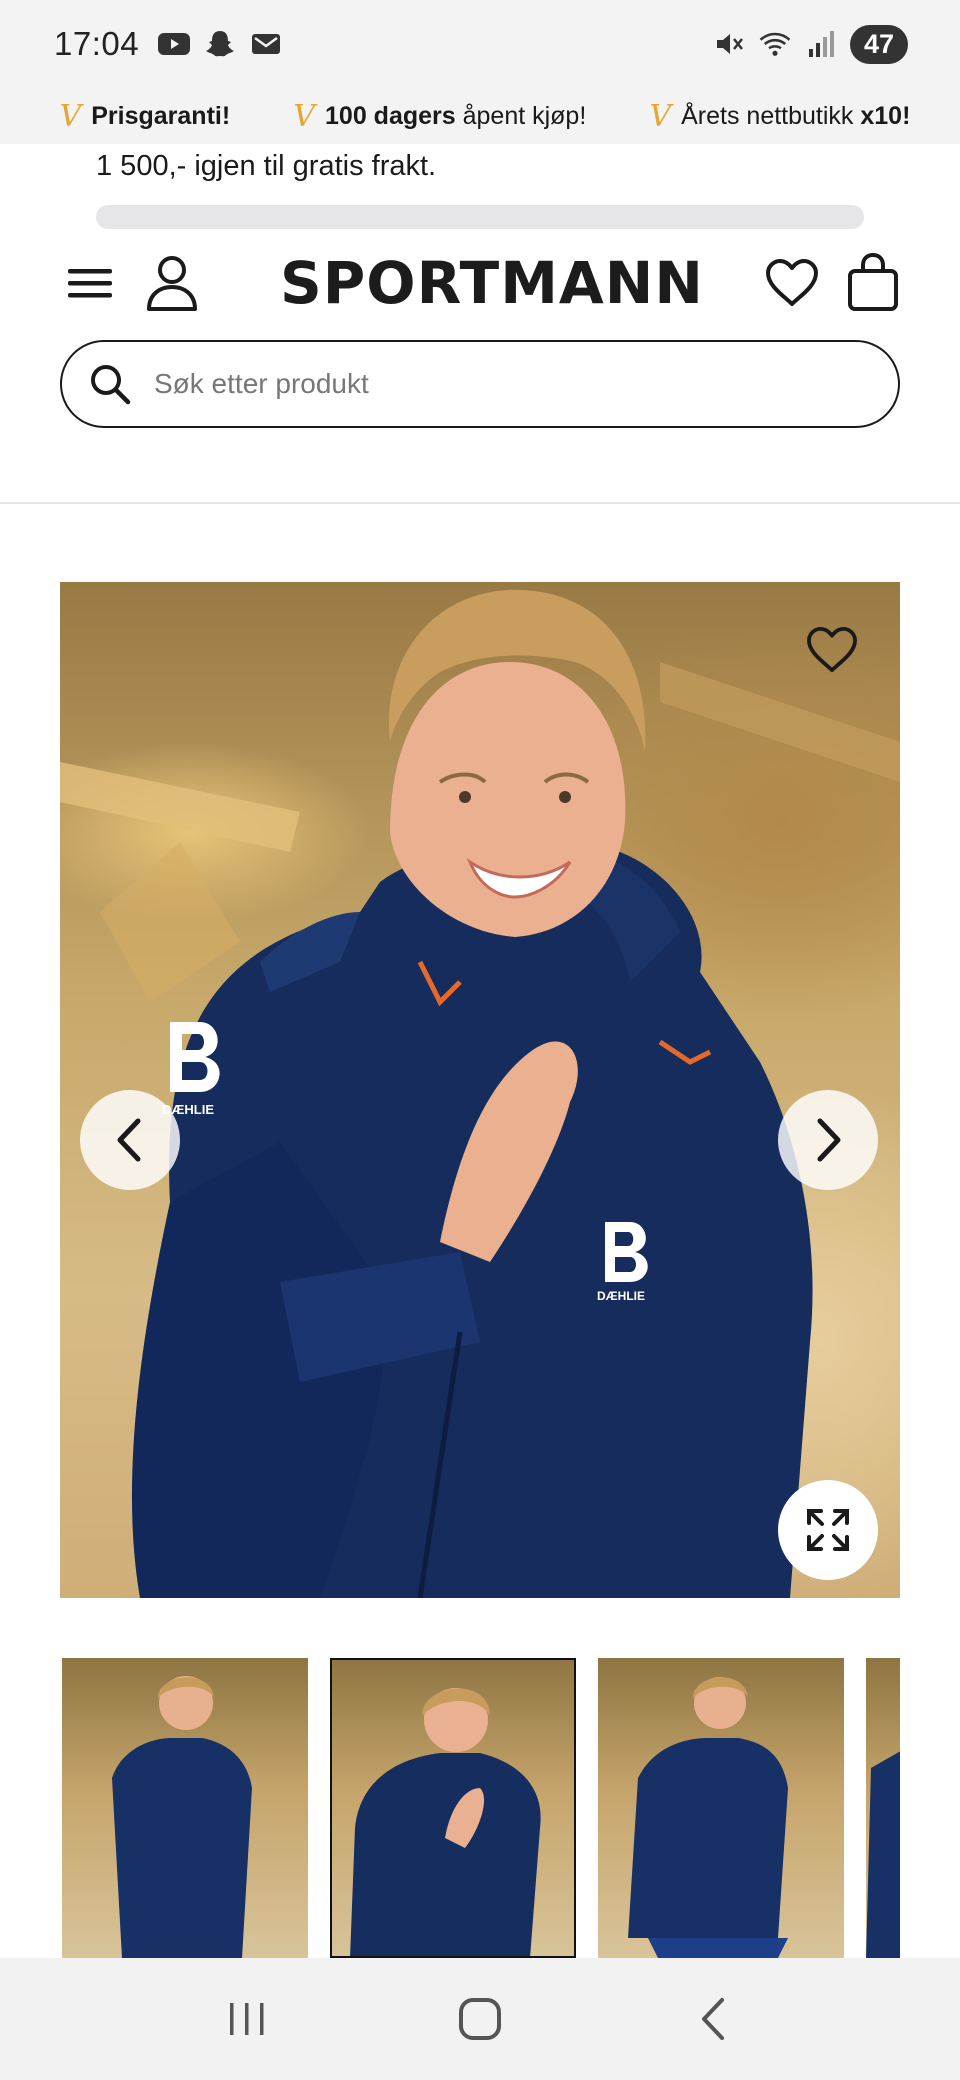  I want to click on promo-bold: Prisgaranti!, so click(161, 115).